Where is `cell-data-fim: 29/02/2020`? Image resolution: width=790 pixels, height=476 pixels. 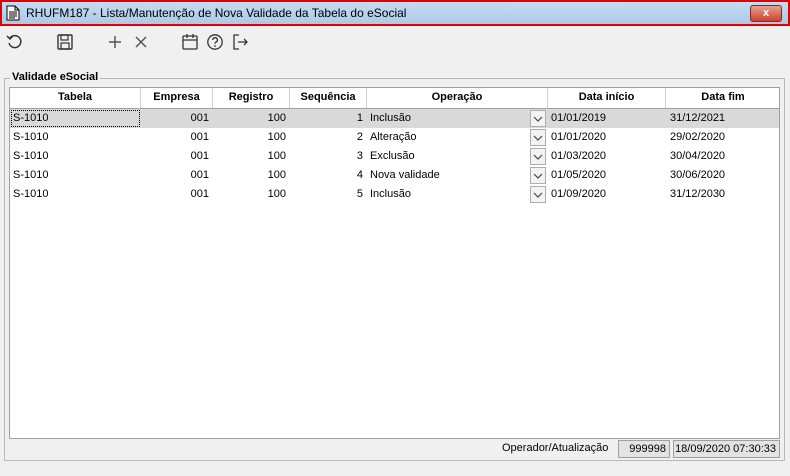 cell-data-fim: 29/02/2020 is located at coordinates (722, 137).